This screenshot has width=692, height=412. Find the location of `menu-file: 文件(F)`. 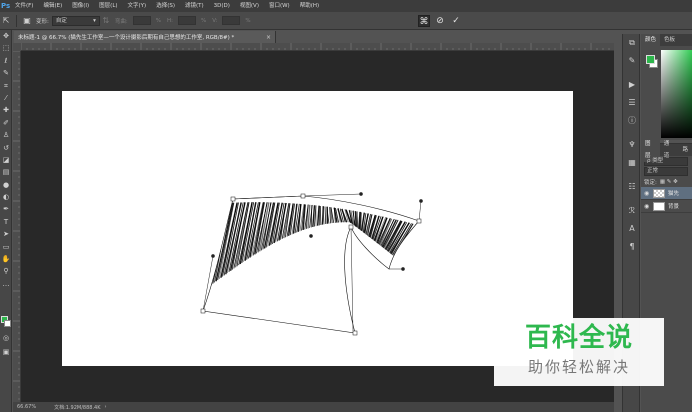

menu-file: 文件(F) is located at coordinates (24, 6).